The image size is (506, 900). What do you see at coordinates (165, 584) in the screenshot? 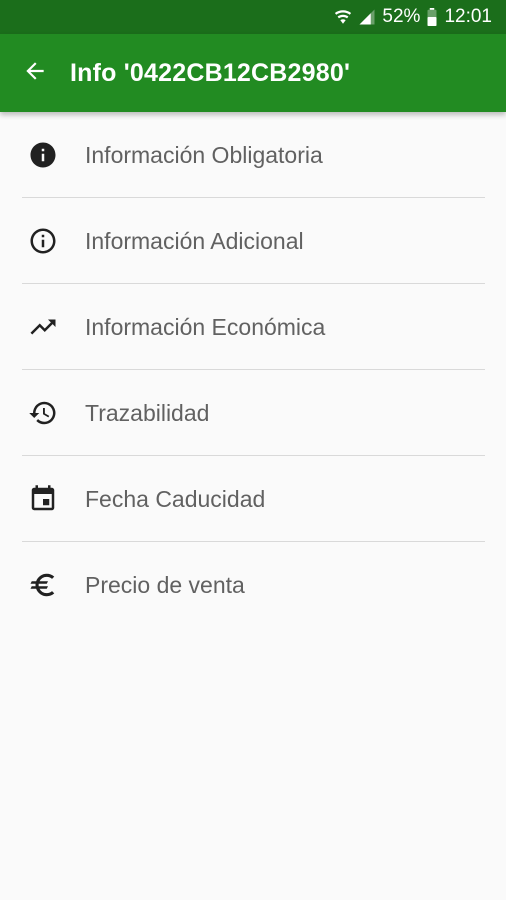
I see `menu-item-label: Precio de venta` at bounding box center [165, 584].